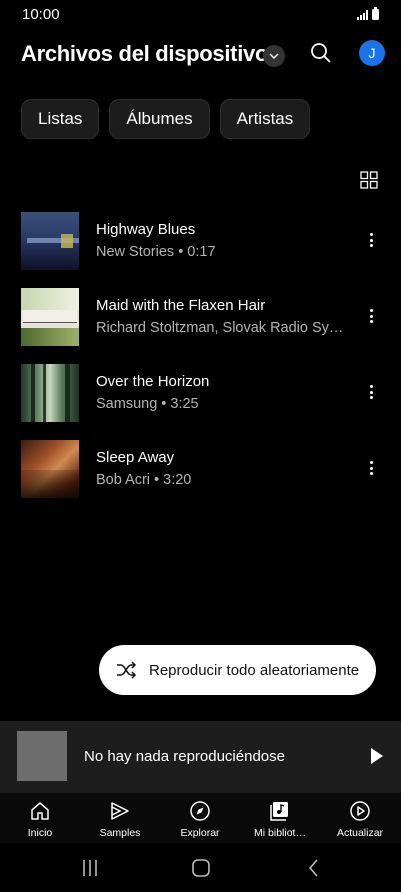 The height and width of the screenshot is (892, 401). What do you see at coordinates (254, 670) in the screenshot?
I see `shuffle-label: Reproducir todo aleatoriamente` at bounding box center [254, 670].